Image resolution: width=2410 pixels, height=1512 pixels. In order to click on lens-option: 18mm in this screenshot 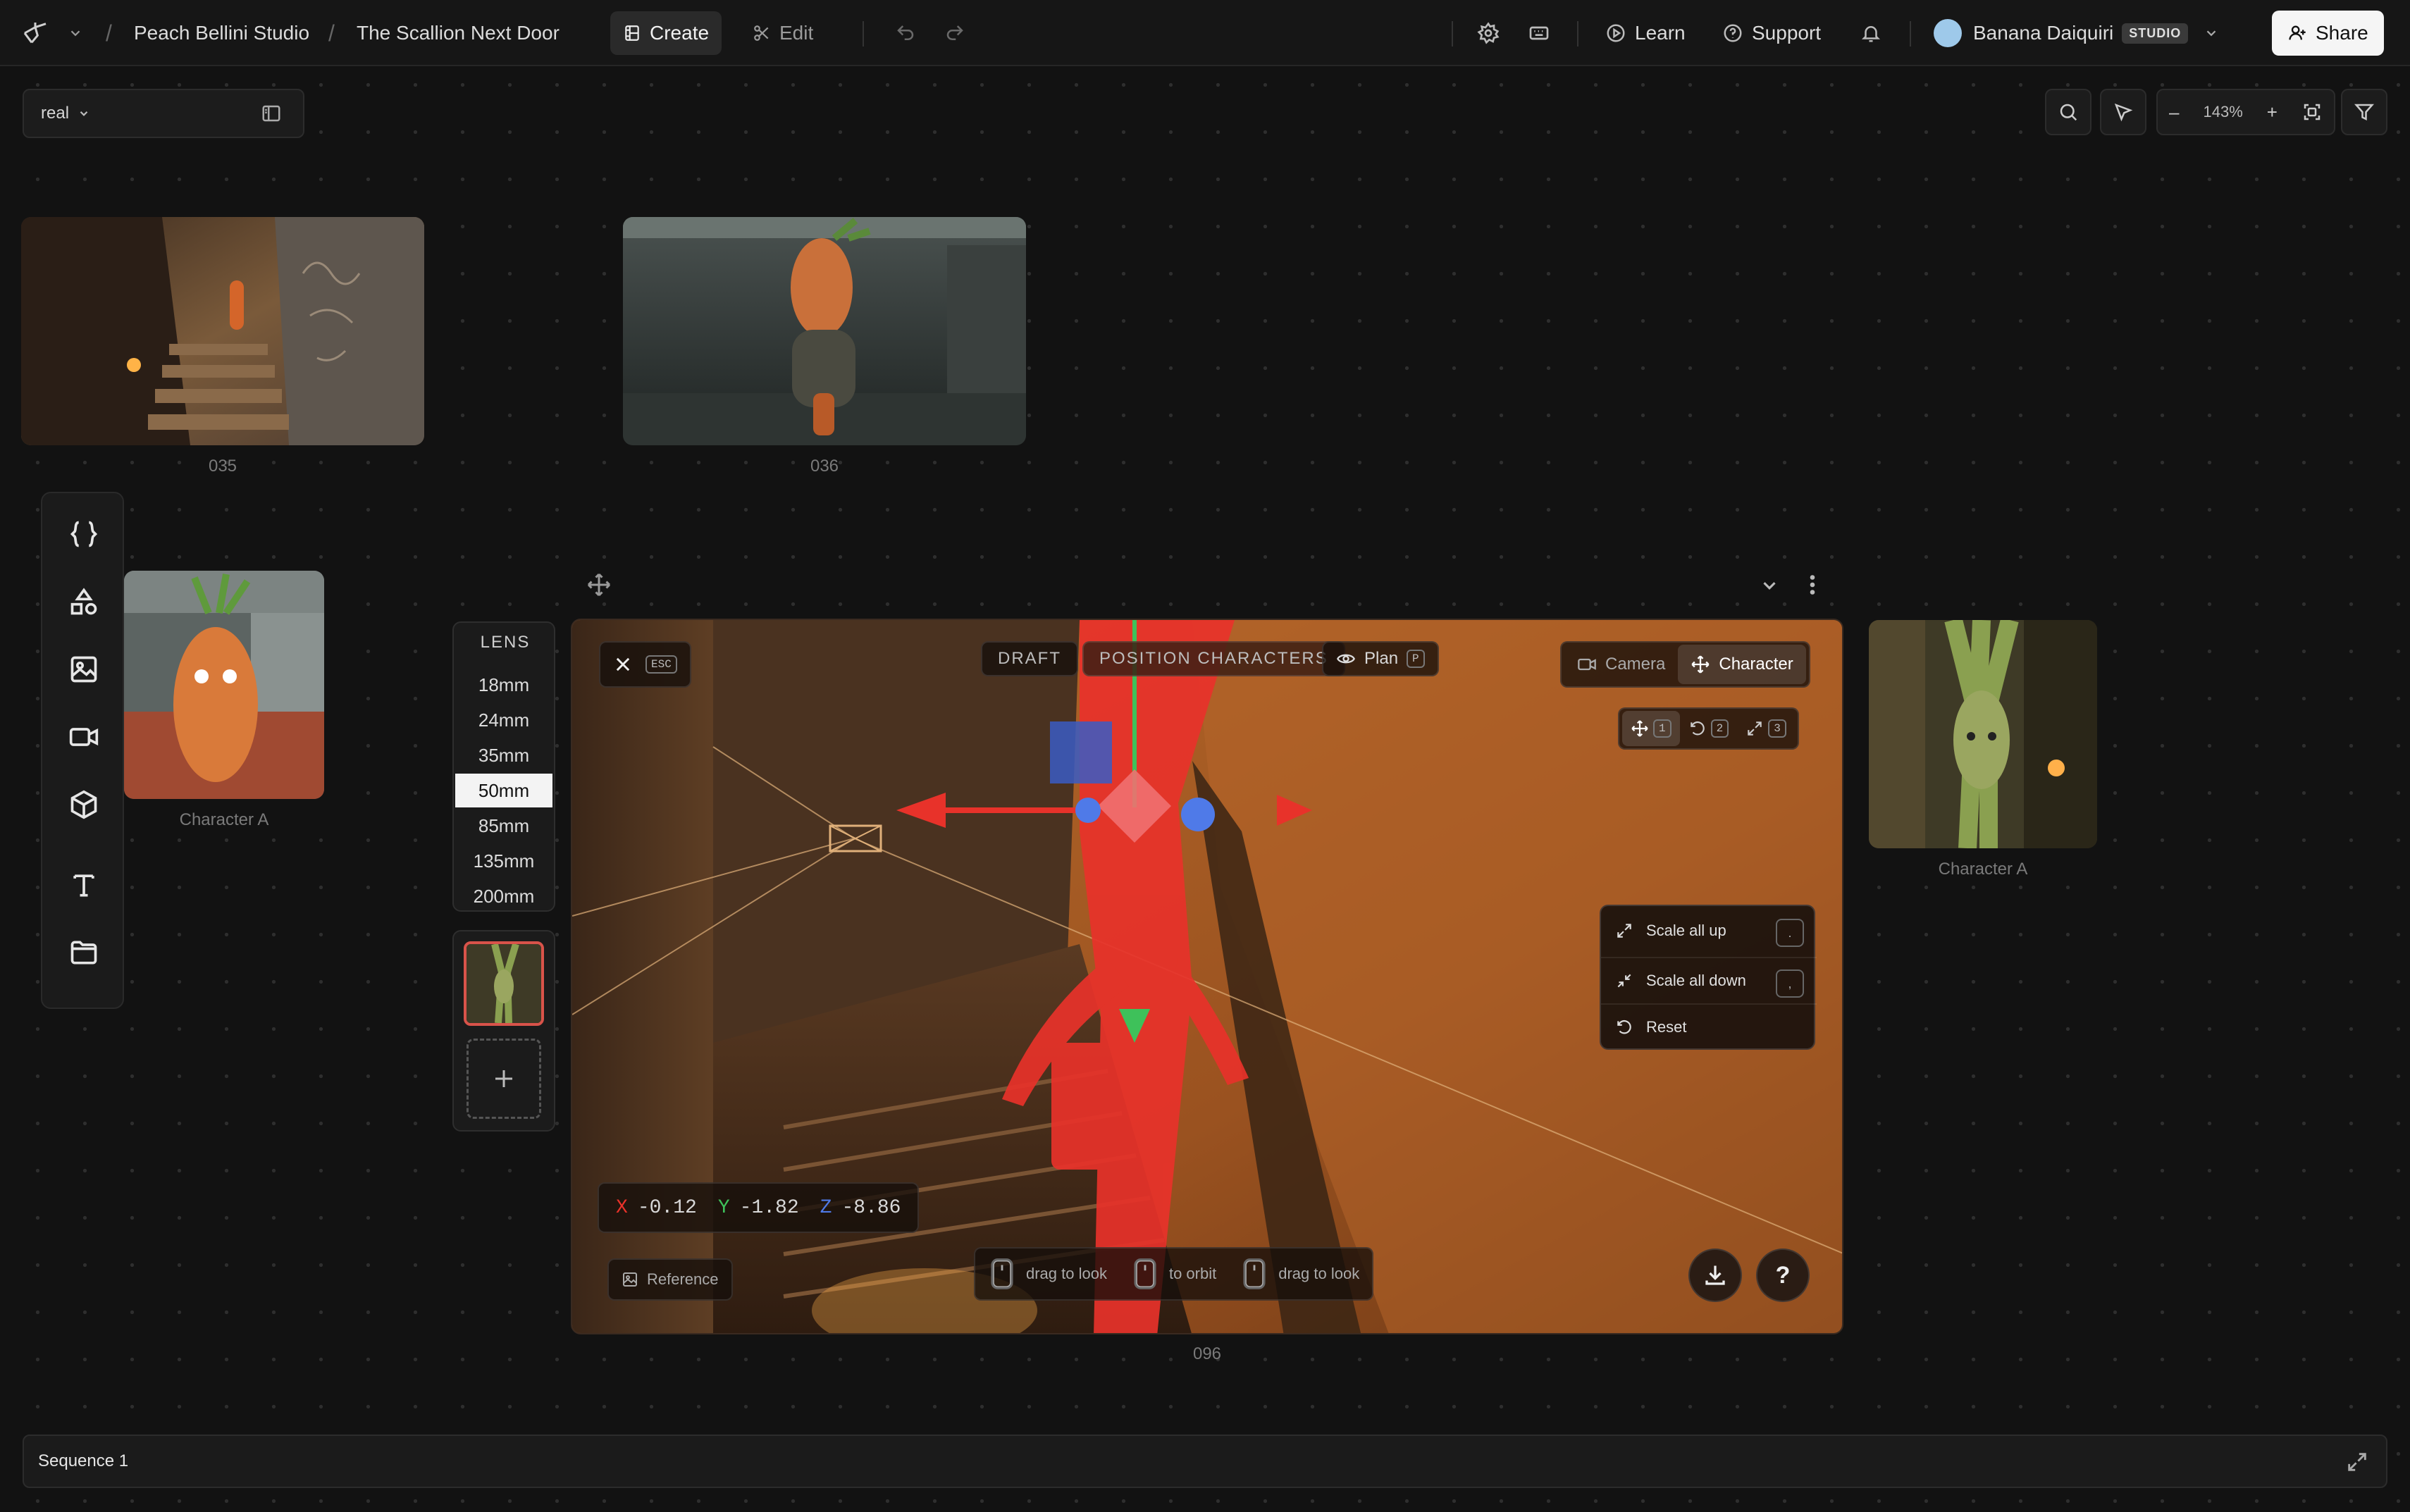, I will do `click(504, 685)`.